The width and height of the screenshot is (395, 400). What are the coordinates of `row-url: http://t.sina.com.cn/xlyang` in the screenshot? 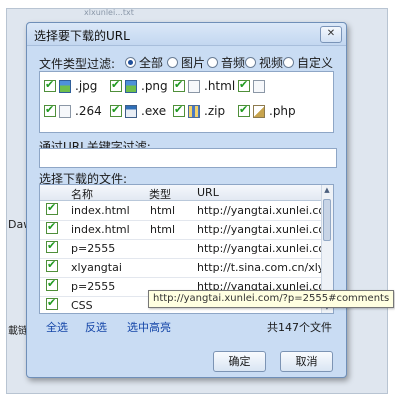 It's located at (259, 267).